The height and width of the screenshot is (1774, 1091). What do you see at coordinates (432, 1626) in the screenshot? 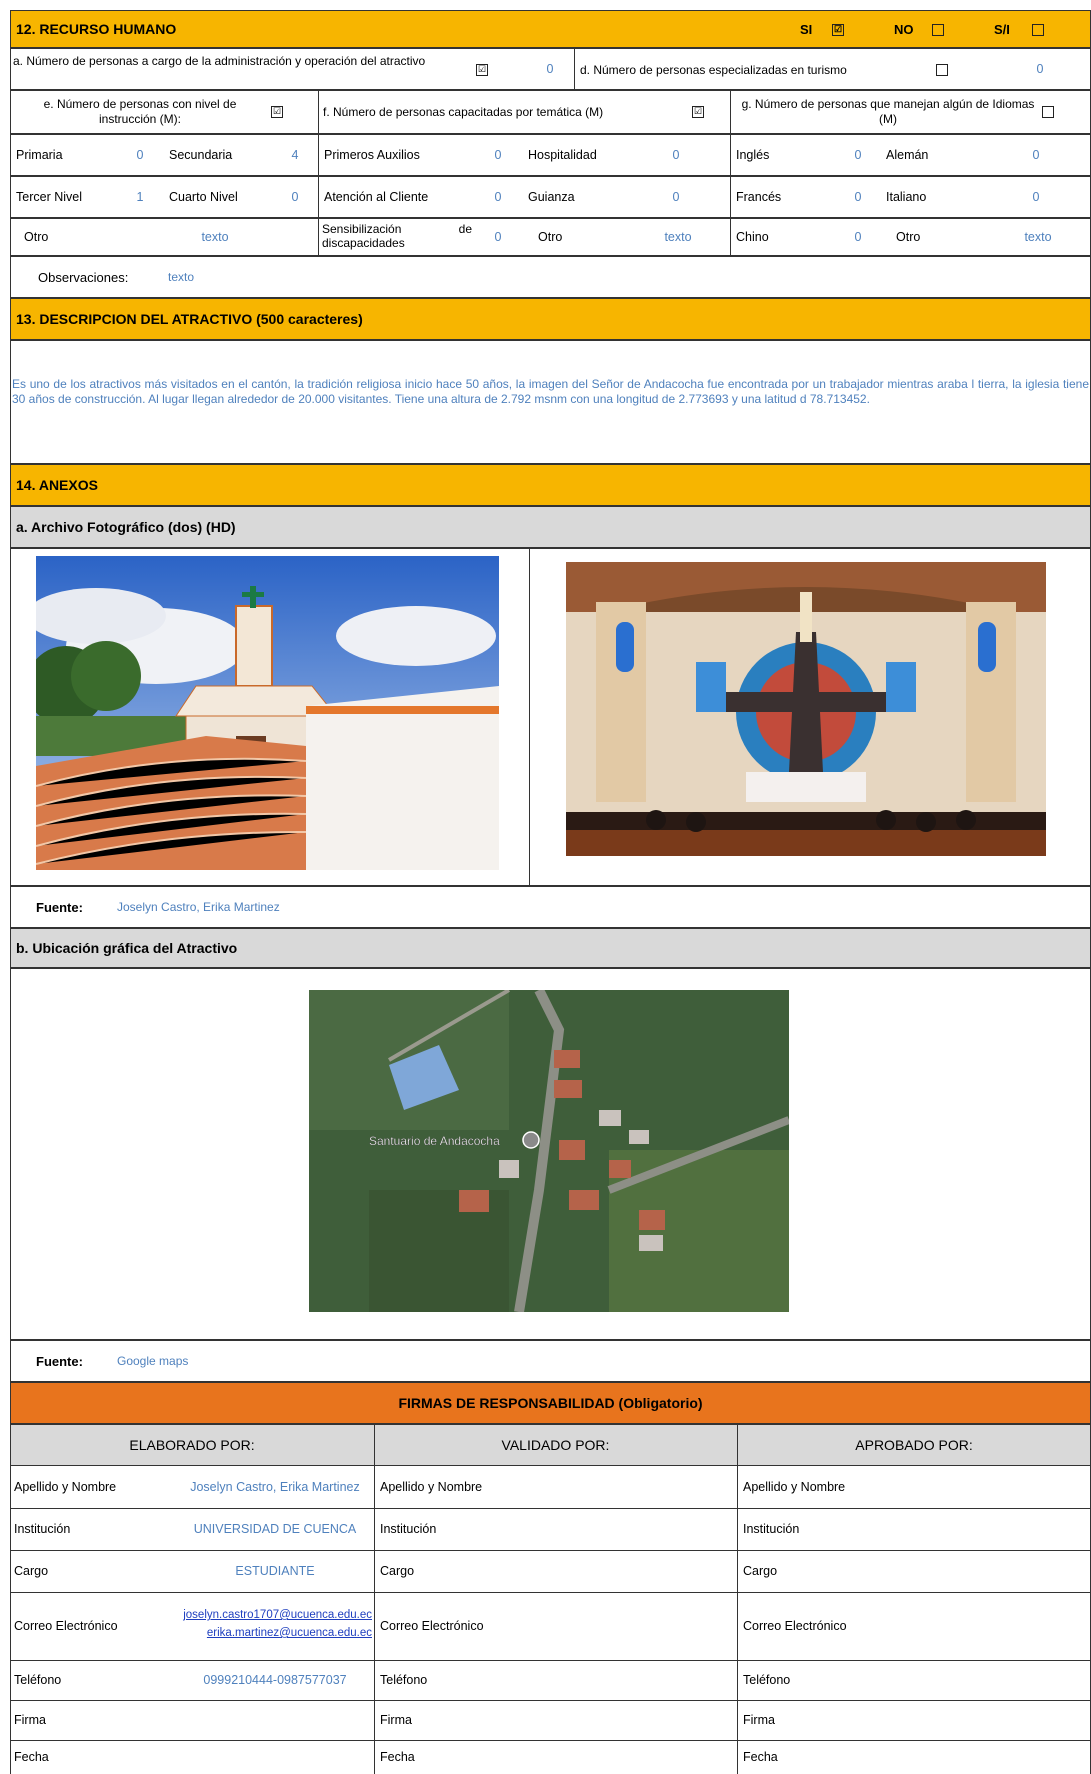
I see `validado-correo-label: Correo Electrónico` at bounding box center [432, 1626].